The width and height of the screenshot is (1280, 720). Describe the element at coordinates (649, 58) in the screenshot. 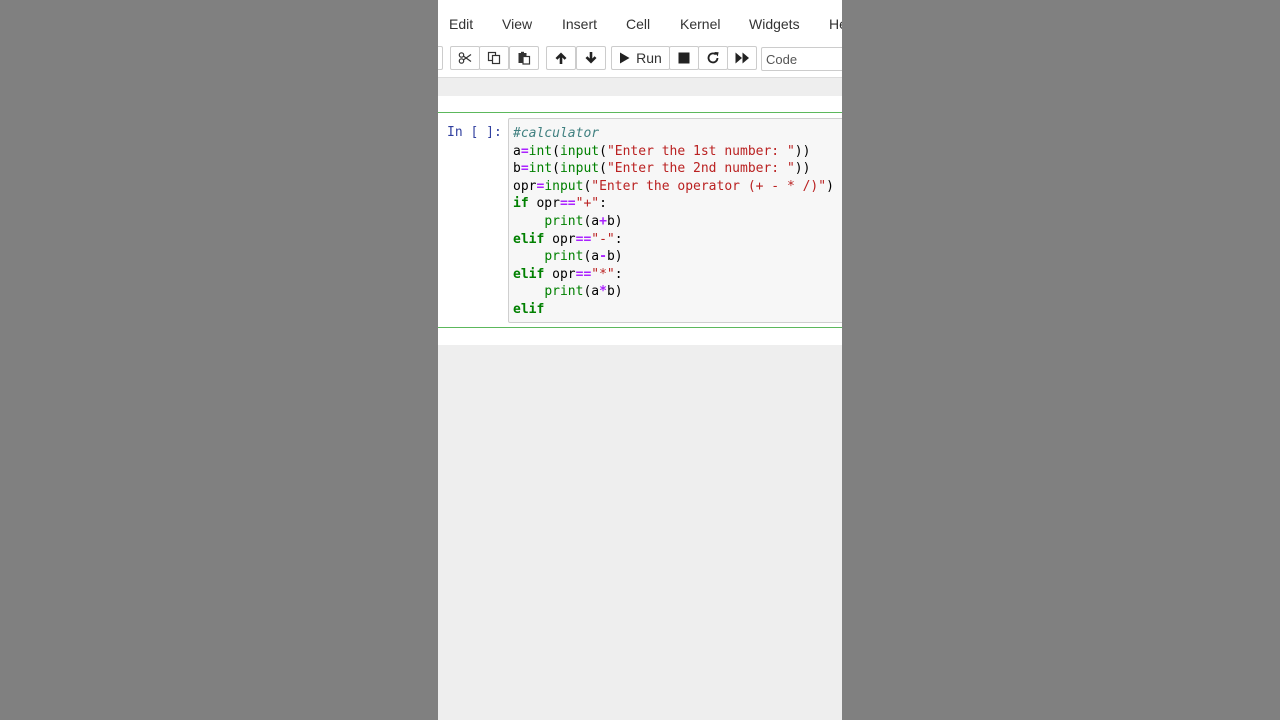

I see `run-label: Run` at that location.